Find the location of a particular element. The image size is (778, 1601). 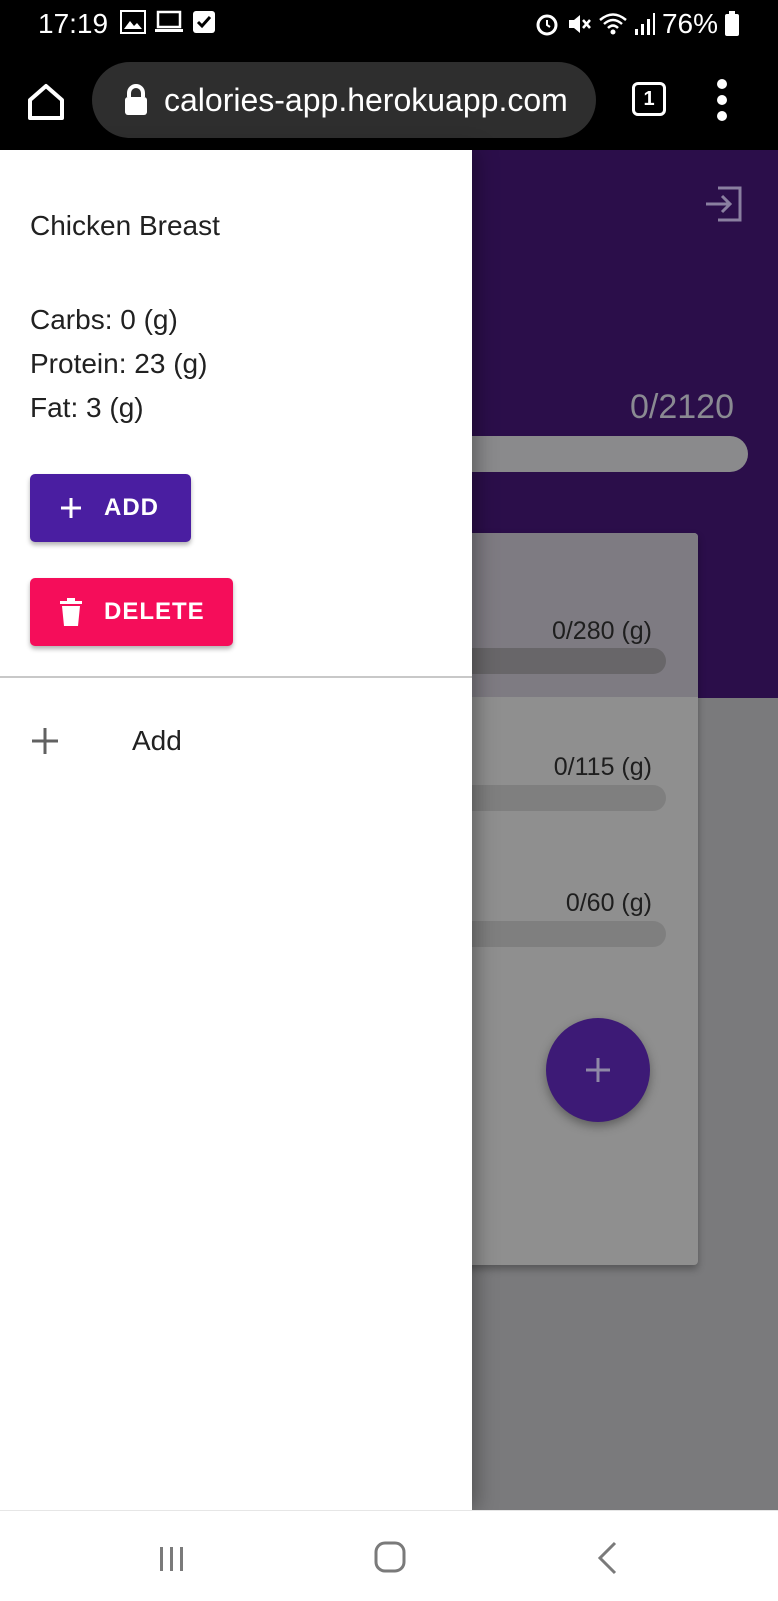

system-nav-bar is located at coordinates (389, 1555).